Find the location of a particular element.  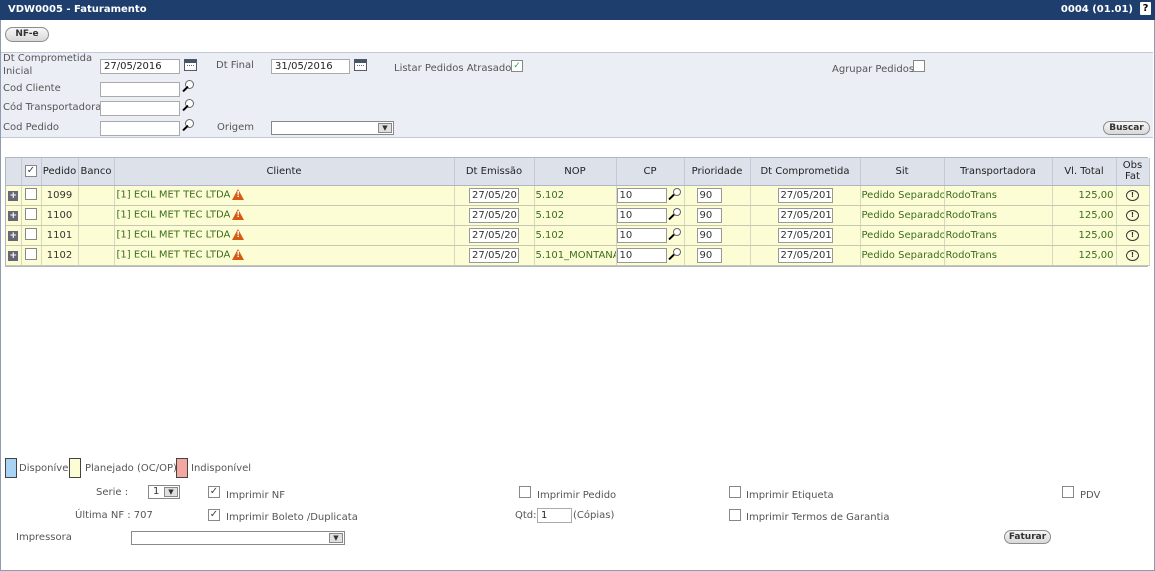

dt-comprometida-inicial-input: 27/05/2016 is located at coordinates (140, 66).